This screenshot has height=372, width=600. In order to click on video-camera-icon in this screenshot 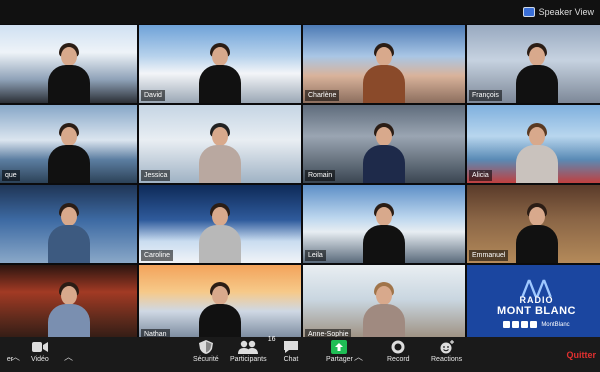, I will do `click(39, 347)`.